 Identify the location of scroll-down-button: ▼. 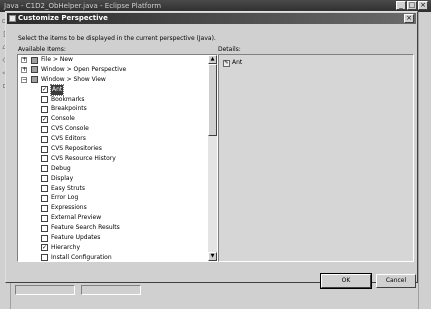
(212, 256).